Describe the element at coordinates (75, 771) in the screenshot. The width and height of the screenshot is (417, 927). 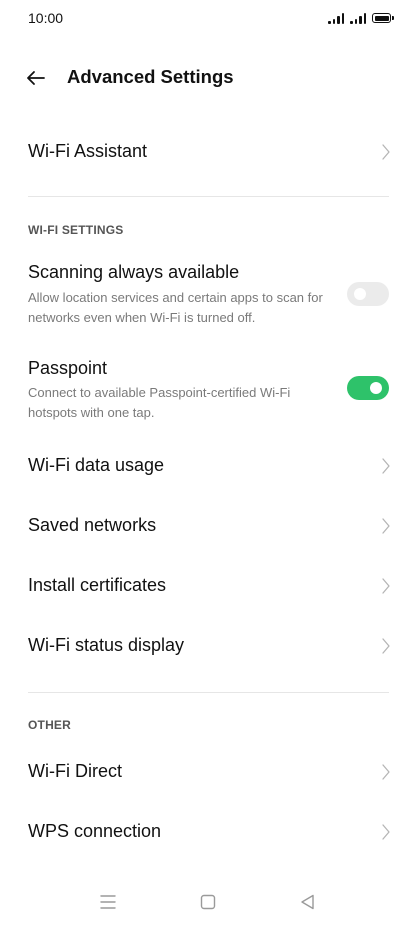
I see `row-title: Wi-Fi Direct` at that location.